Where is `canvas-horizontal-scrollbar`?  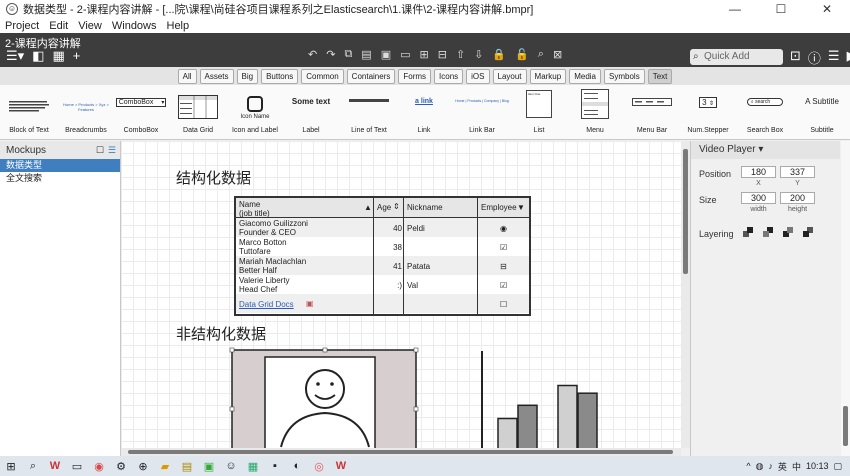
canvas-horizontal-scrollbar is located at coordinates (401, 452).